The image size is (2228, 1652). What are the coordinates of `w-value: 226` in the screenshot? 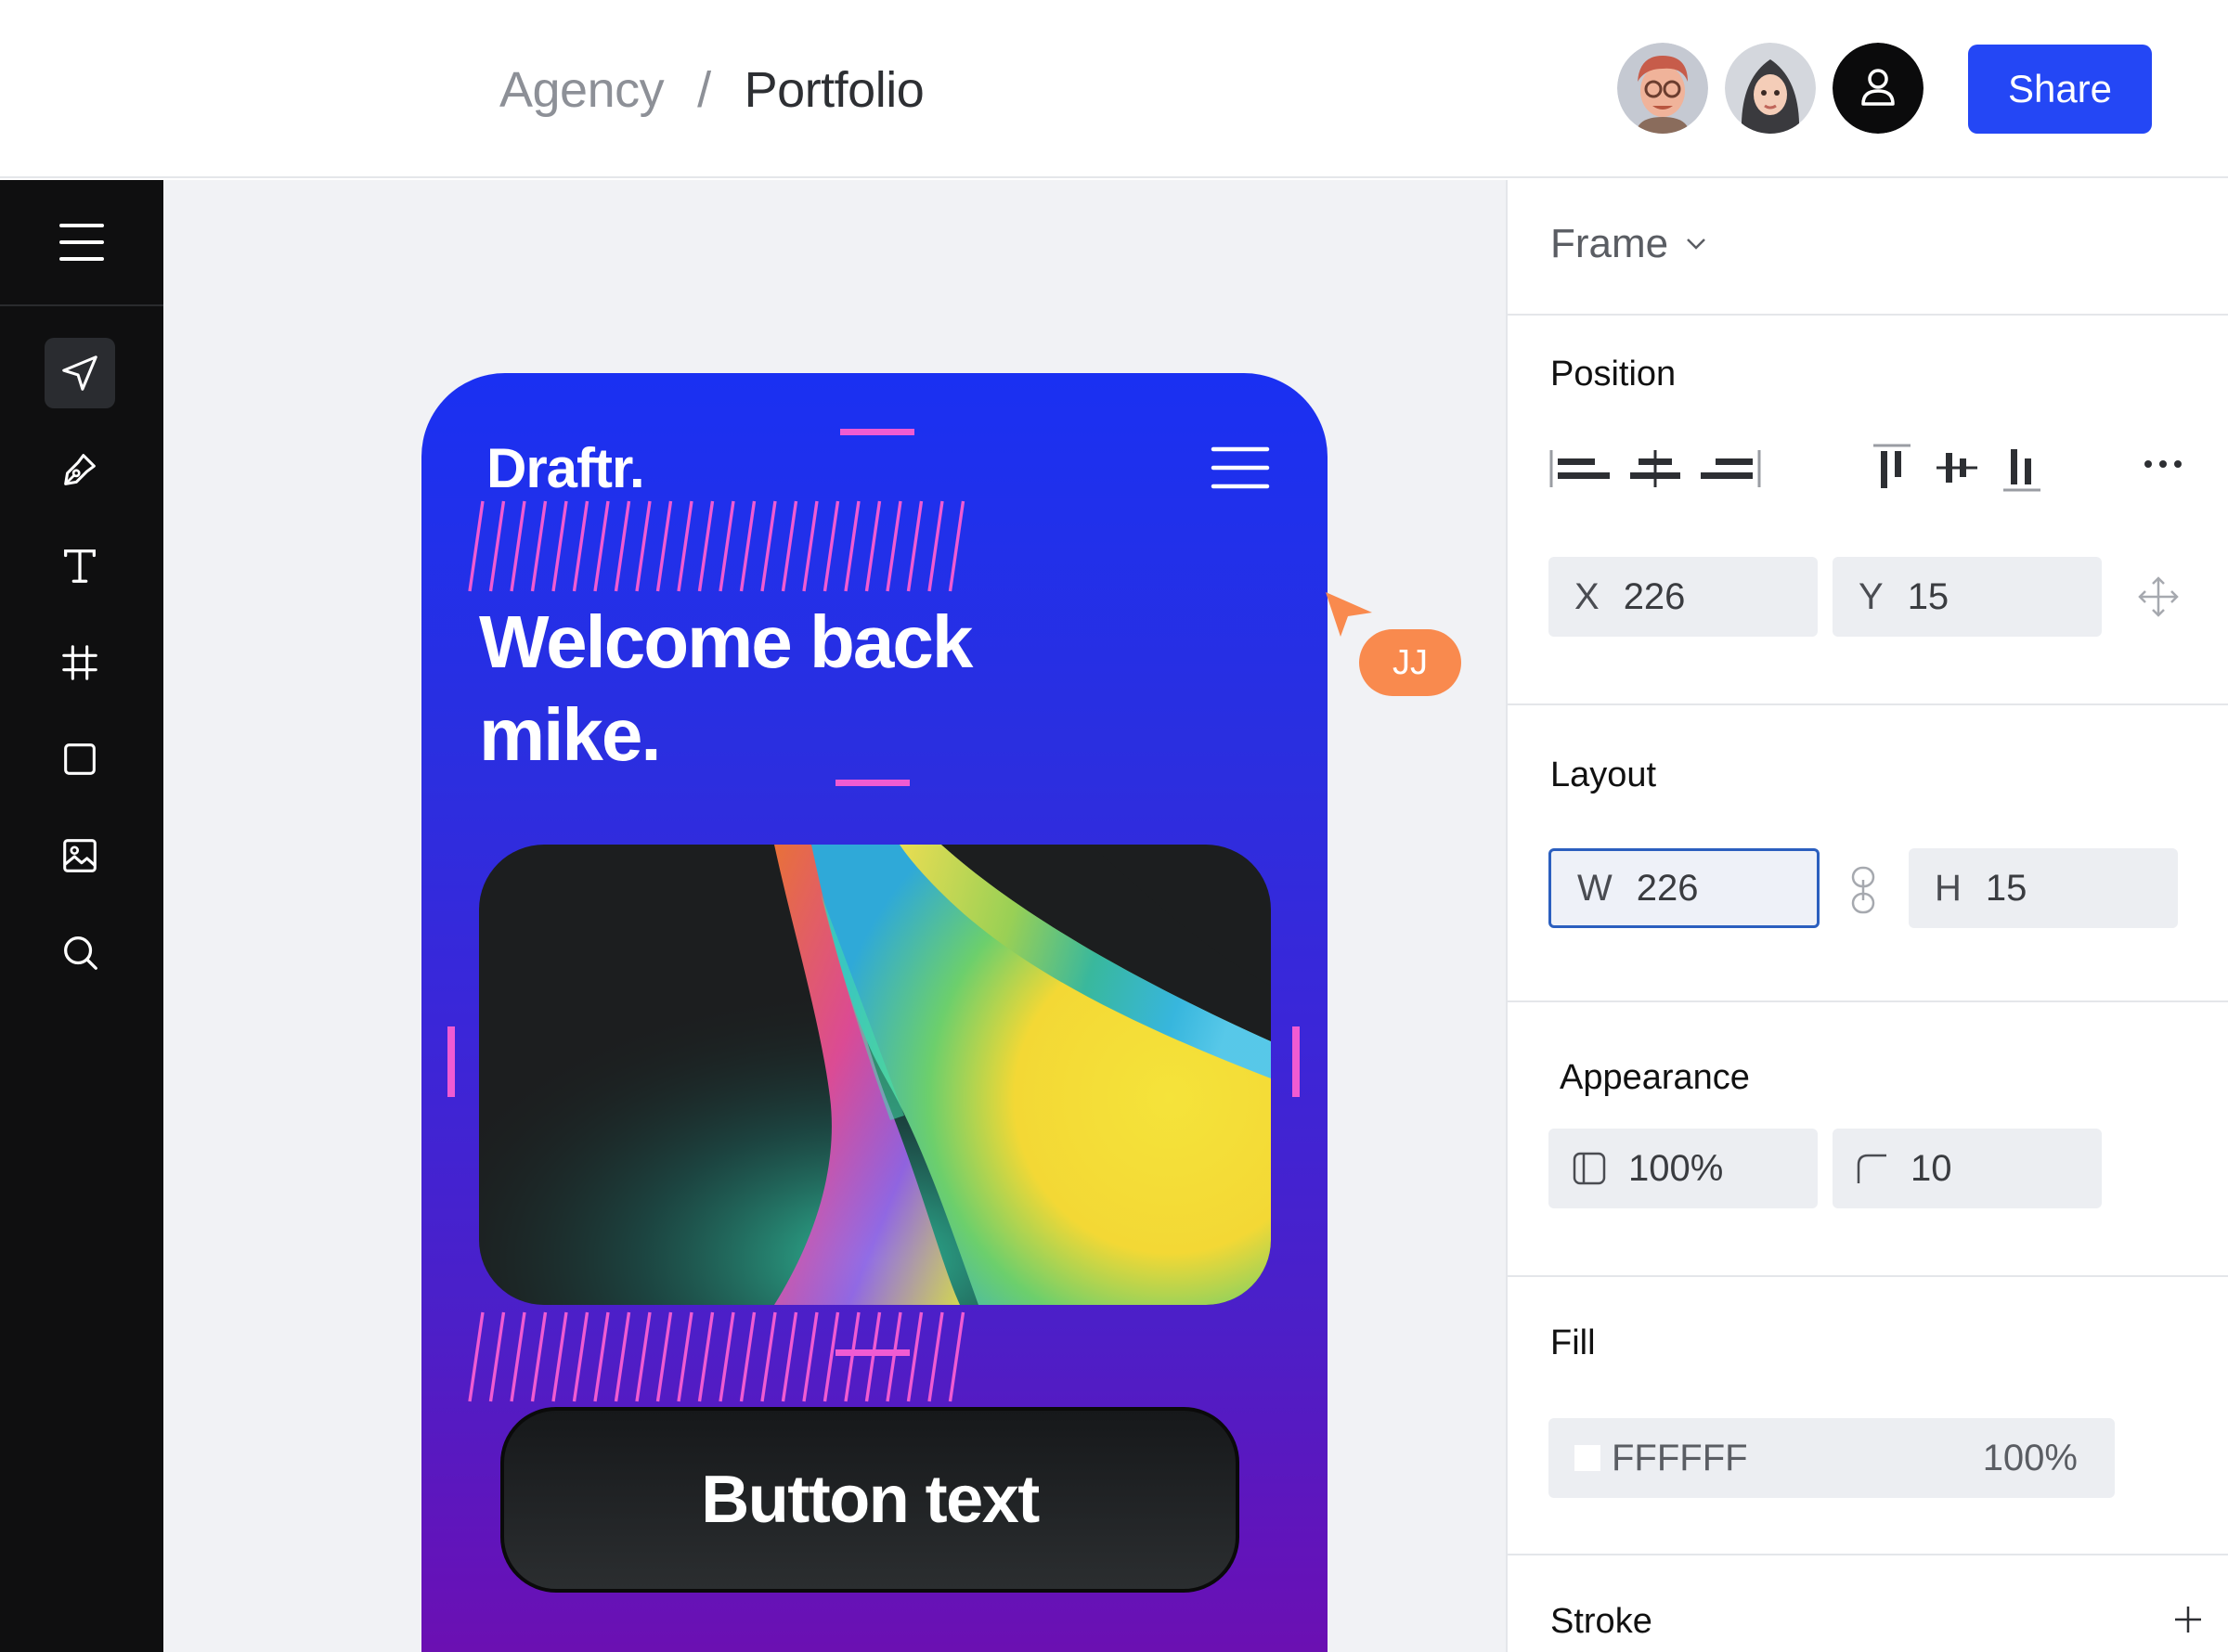 It's located at (1667, 888).